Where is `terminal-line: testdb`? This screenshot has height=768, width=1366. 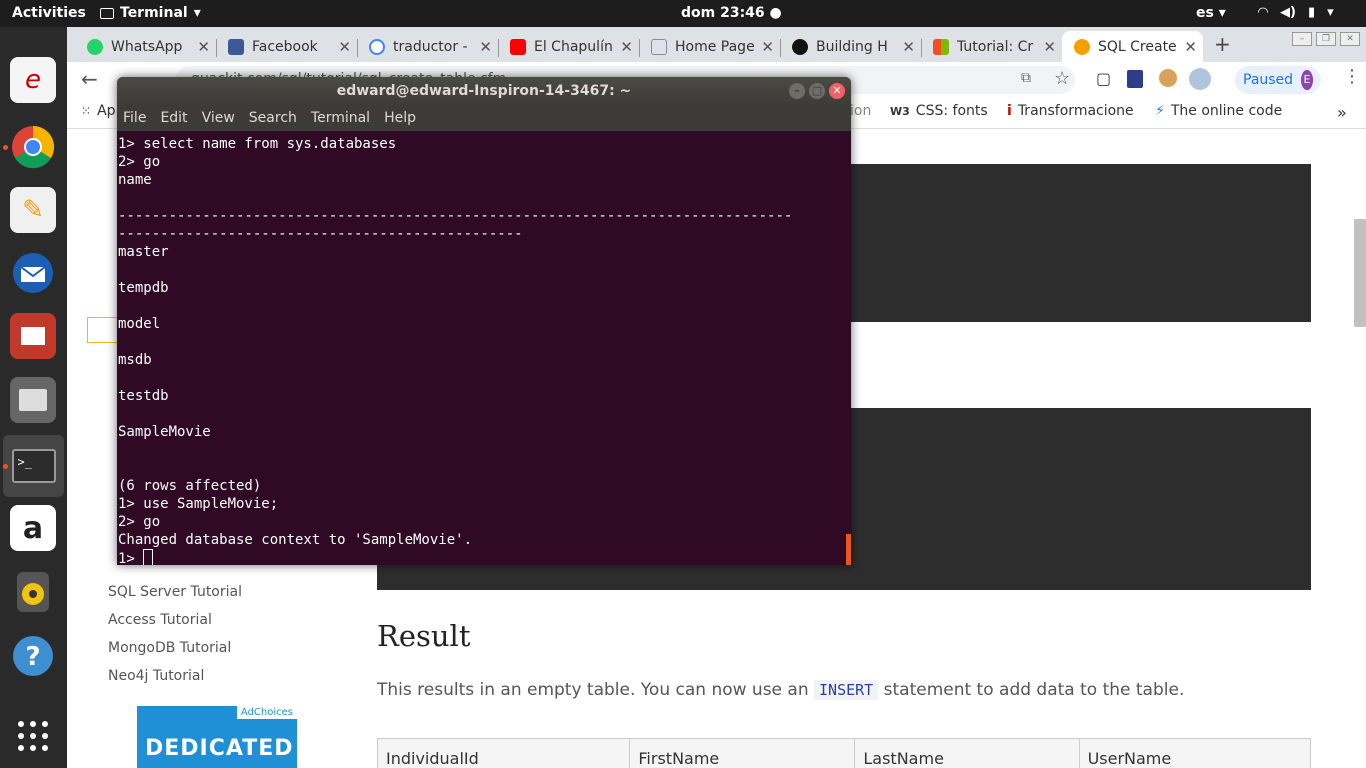 terminal-line: testdb is located at coordinates (143, 396).